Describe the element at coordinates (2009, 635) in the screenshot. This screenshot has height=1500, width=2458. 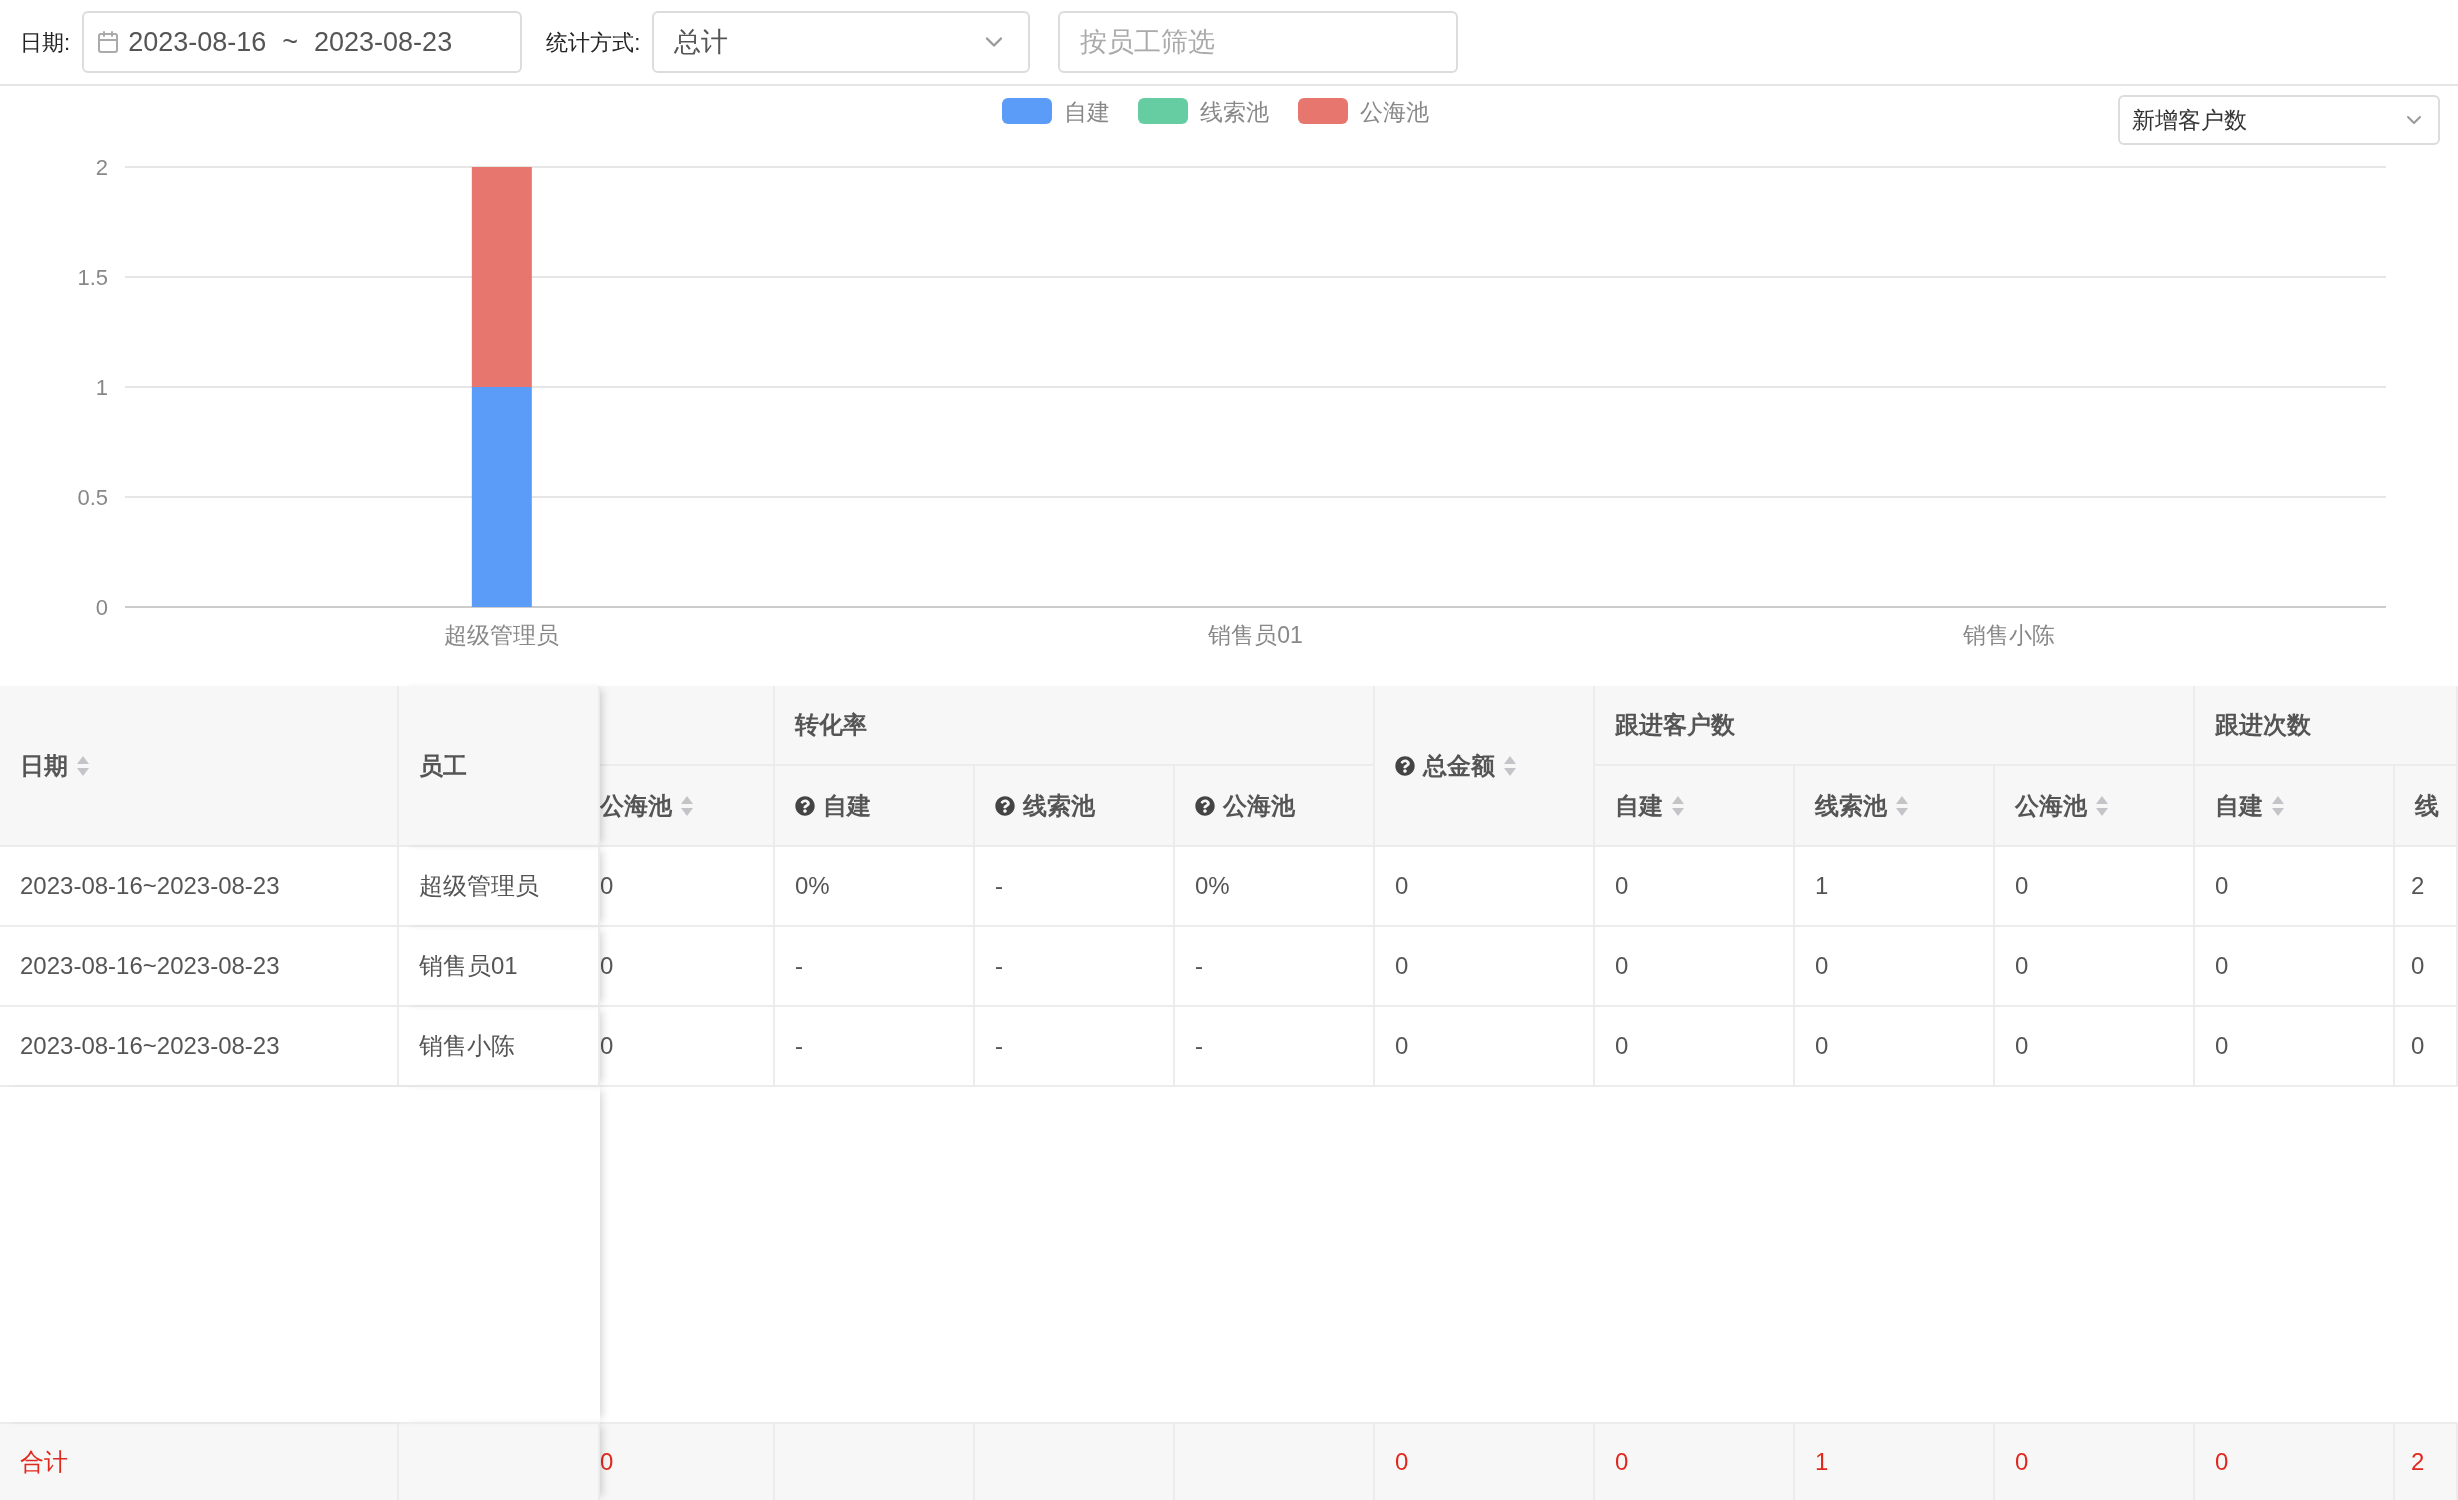
I see `x-axis-label: 销售小陈` at that location.